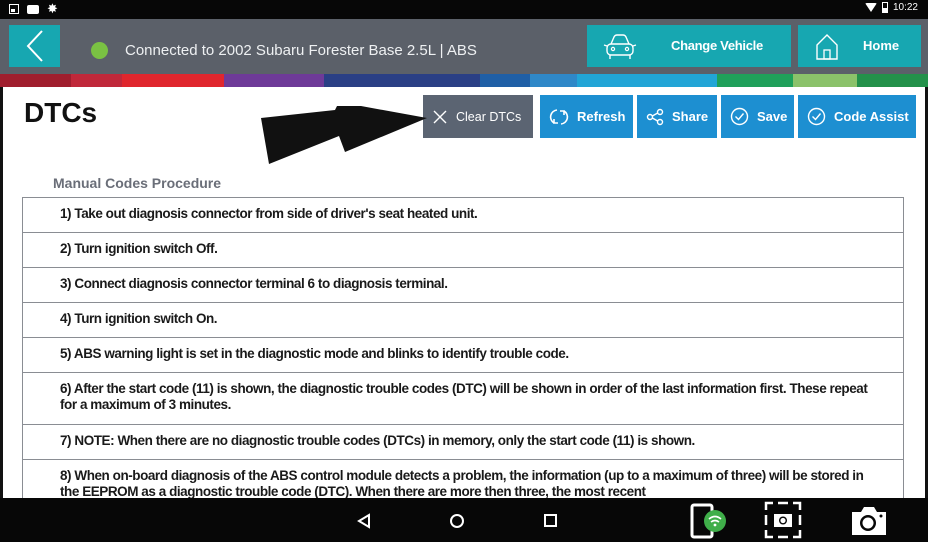  What do you see at coordinates (489, 116) in the screenshot?
I see `clear-dtcs-label: Clear DTCs` at bounding box center [489, 116].